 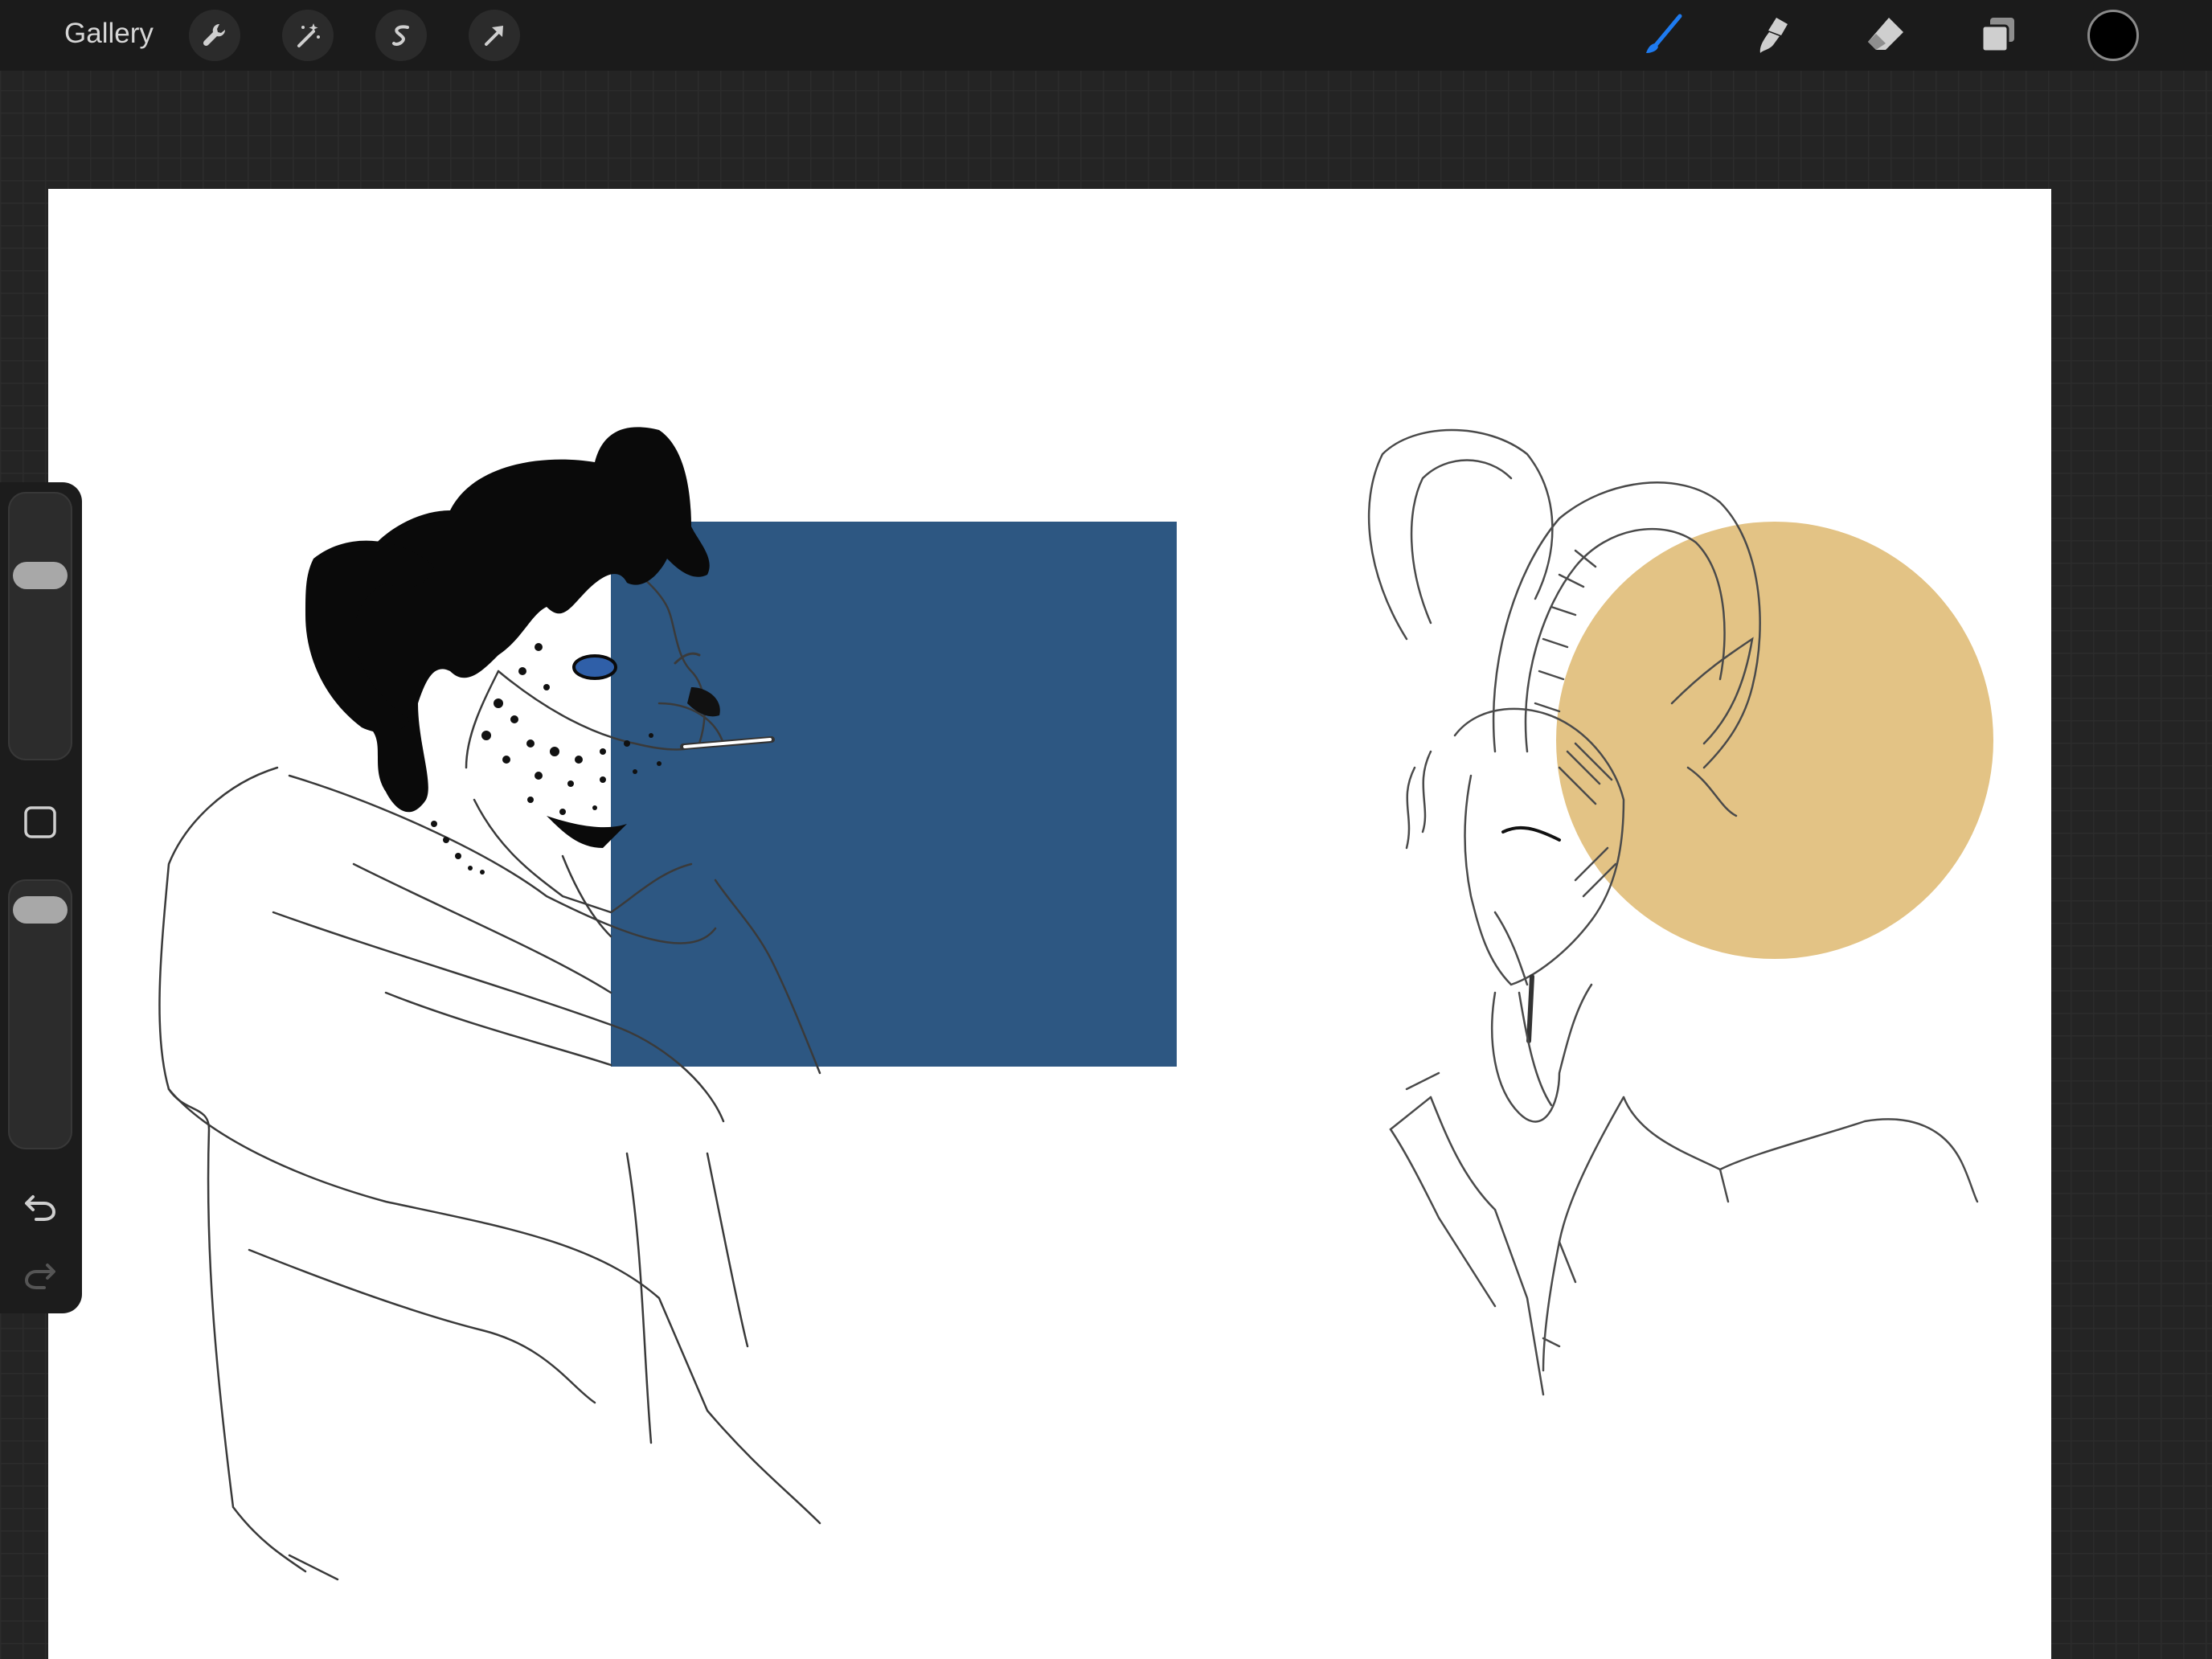 I want to click on brush-tool-button, so click(x=1664, y=35).